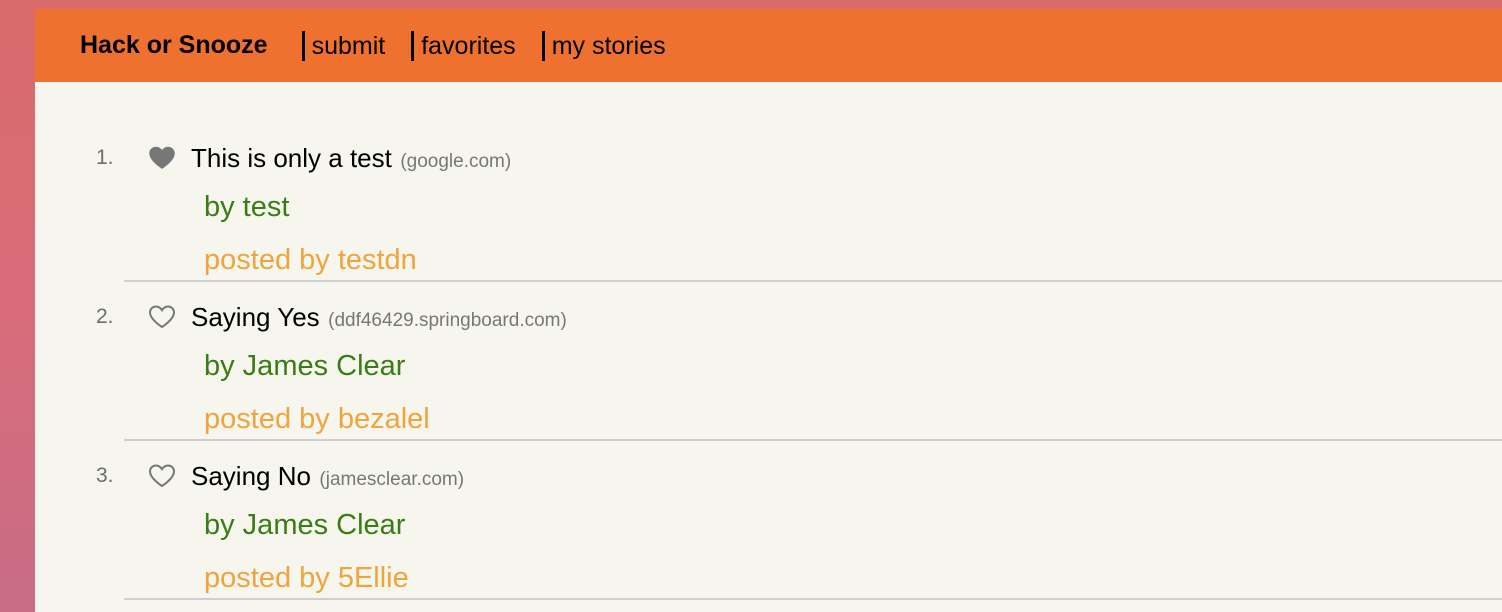  Describe the element at coordinates (291, 158) in the screenshot. I see `story-link: This is only a test` at that location.